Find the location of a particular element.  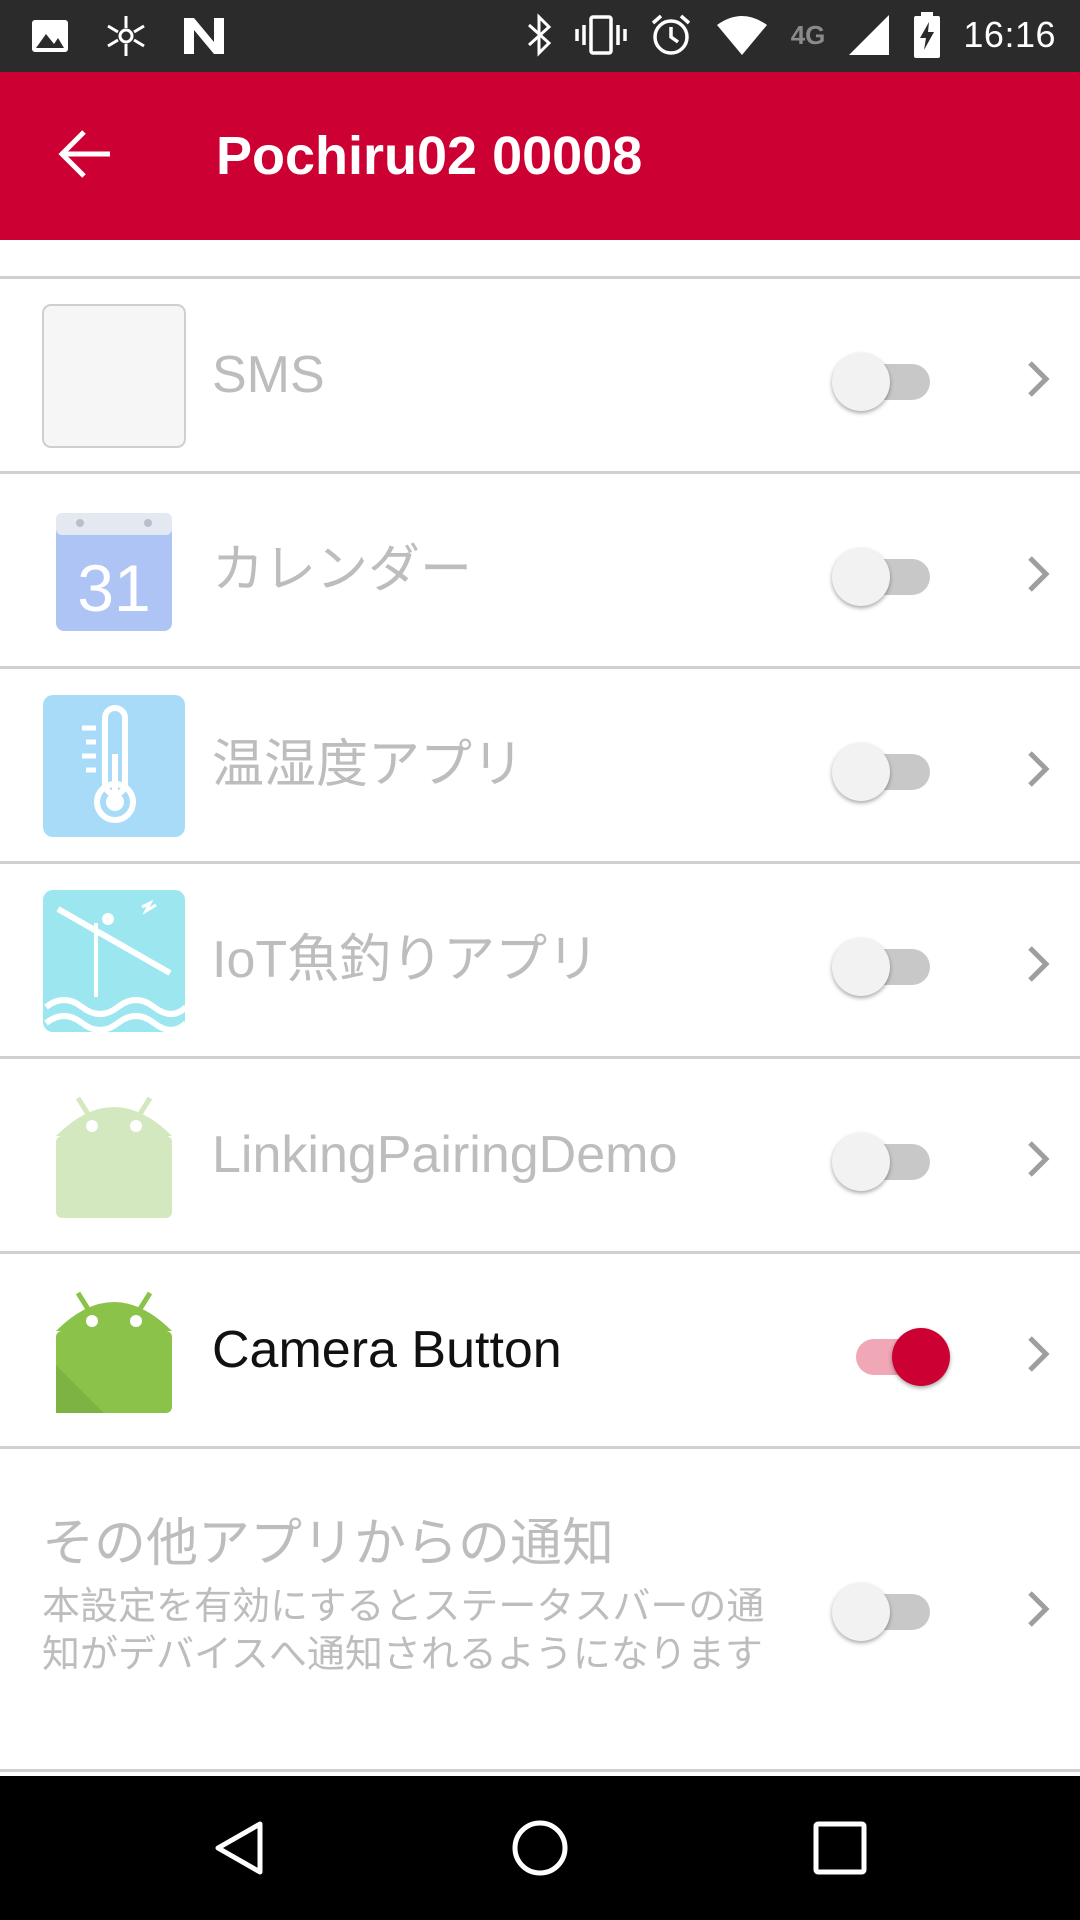

app-label: LinkingPairingDemo is located at coordinates (445, 1155).